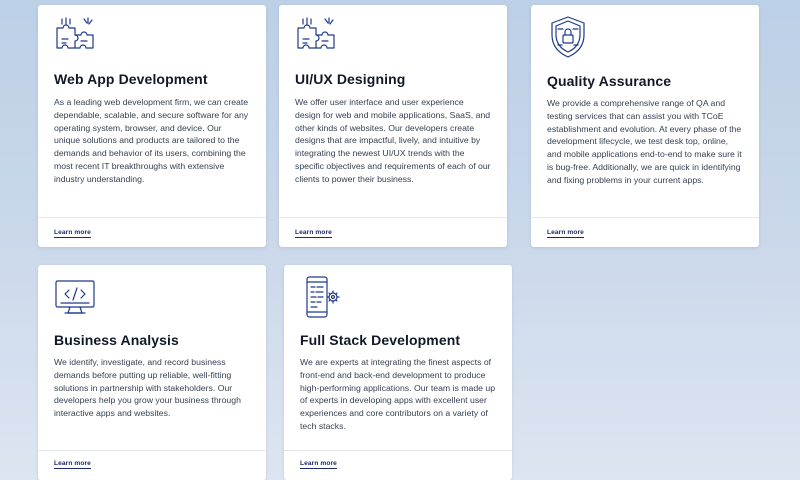 This screenshot has width=800, height=480. I want to click on card-title: Full Stack Development, so click(380, 340).